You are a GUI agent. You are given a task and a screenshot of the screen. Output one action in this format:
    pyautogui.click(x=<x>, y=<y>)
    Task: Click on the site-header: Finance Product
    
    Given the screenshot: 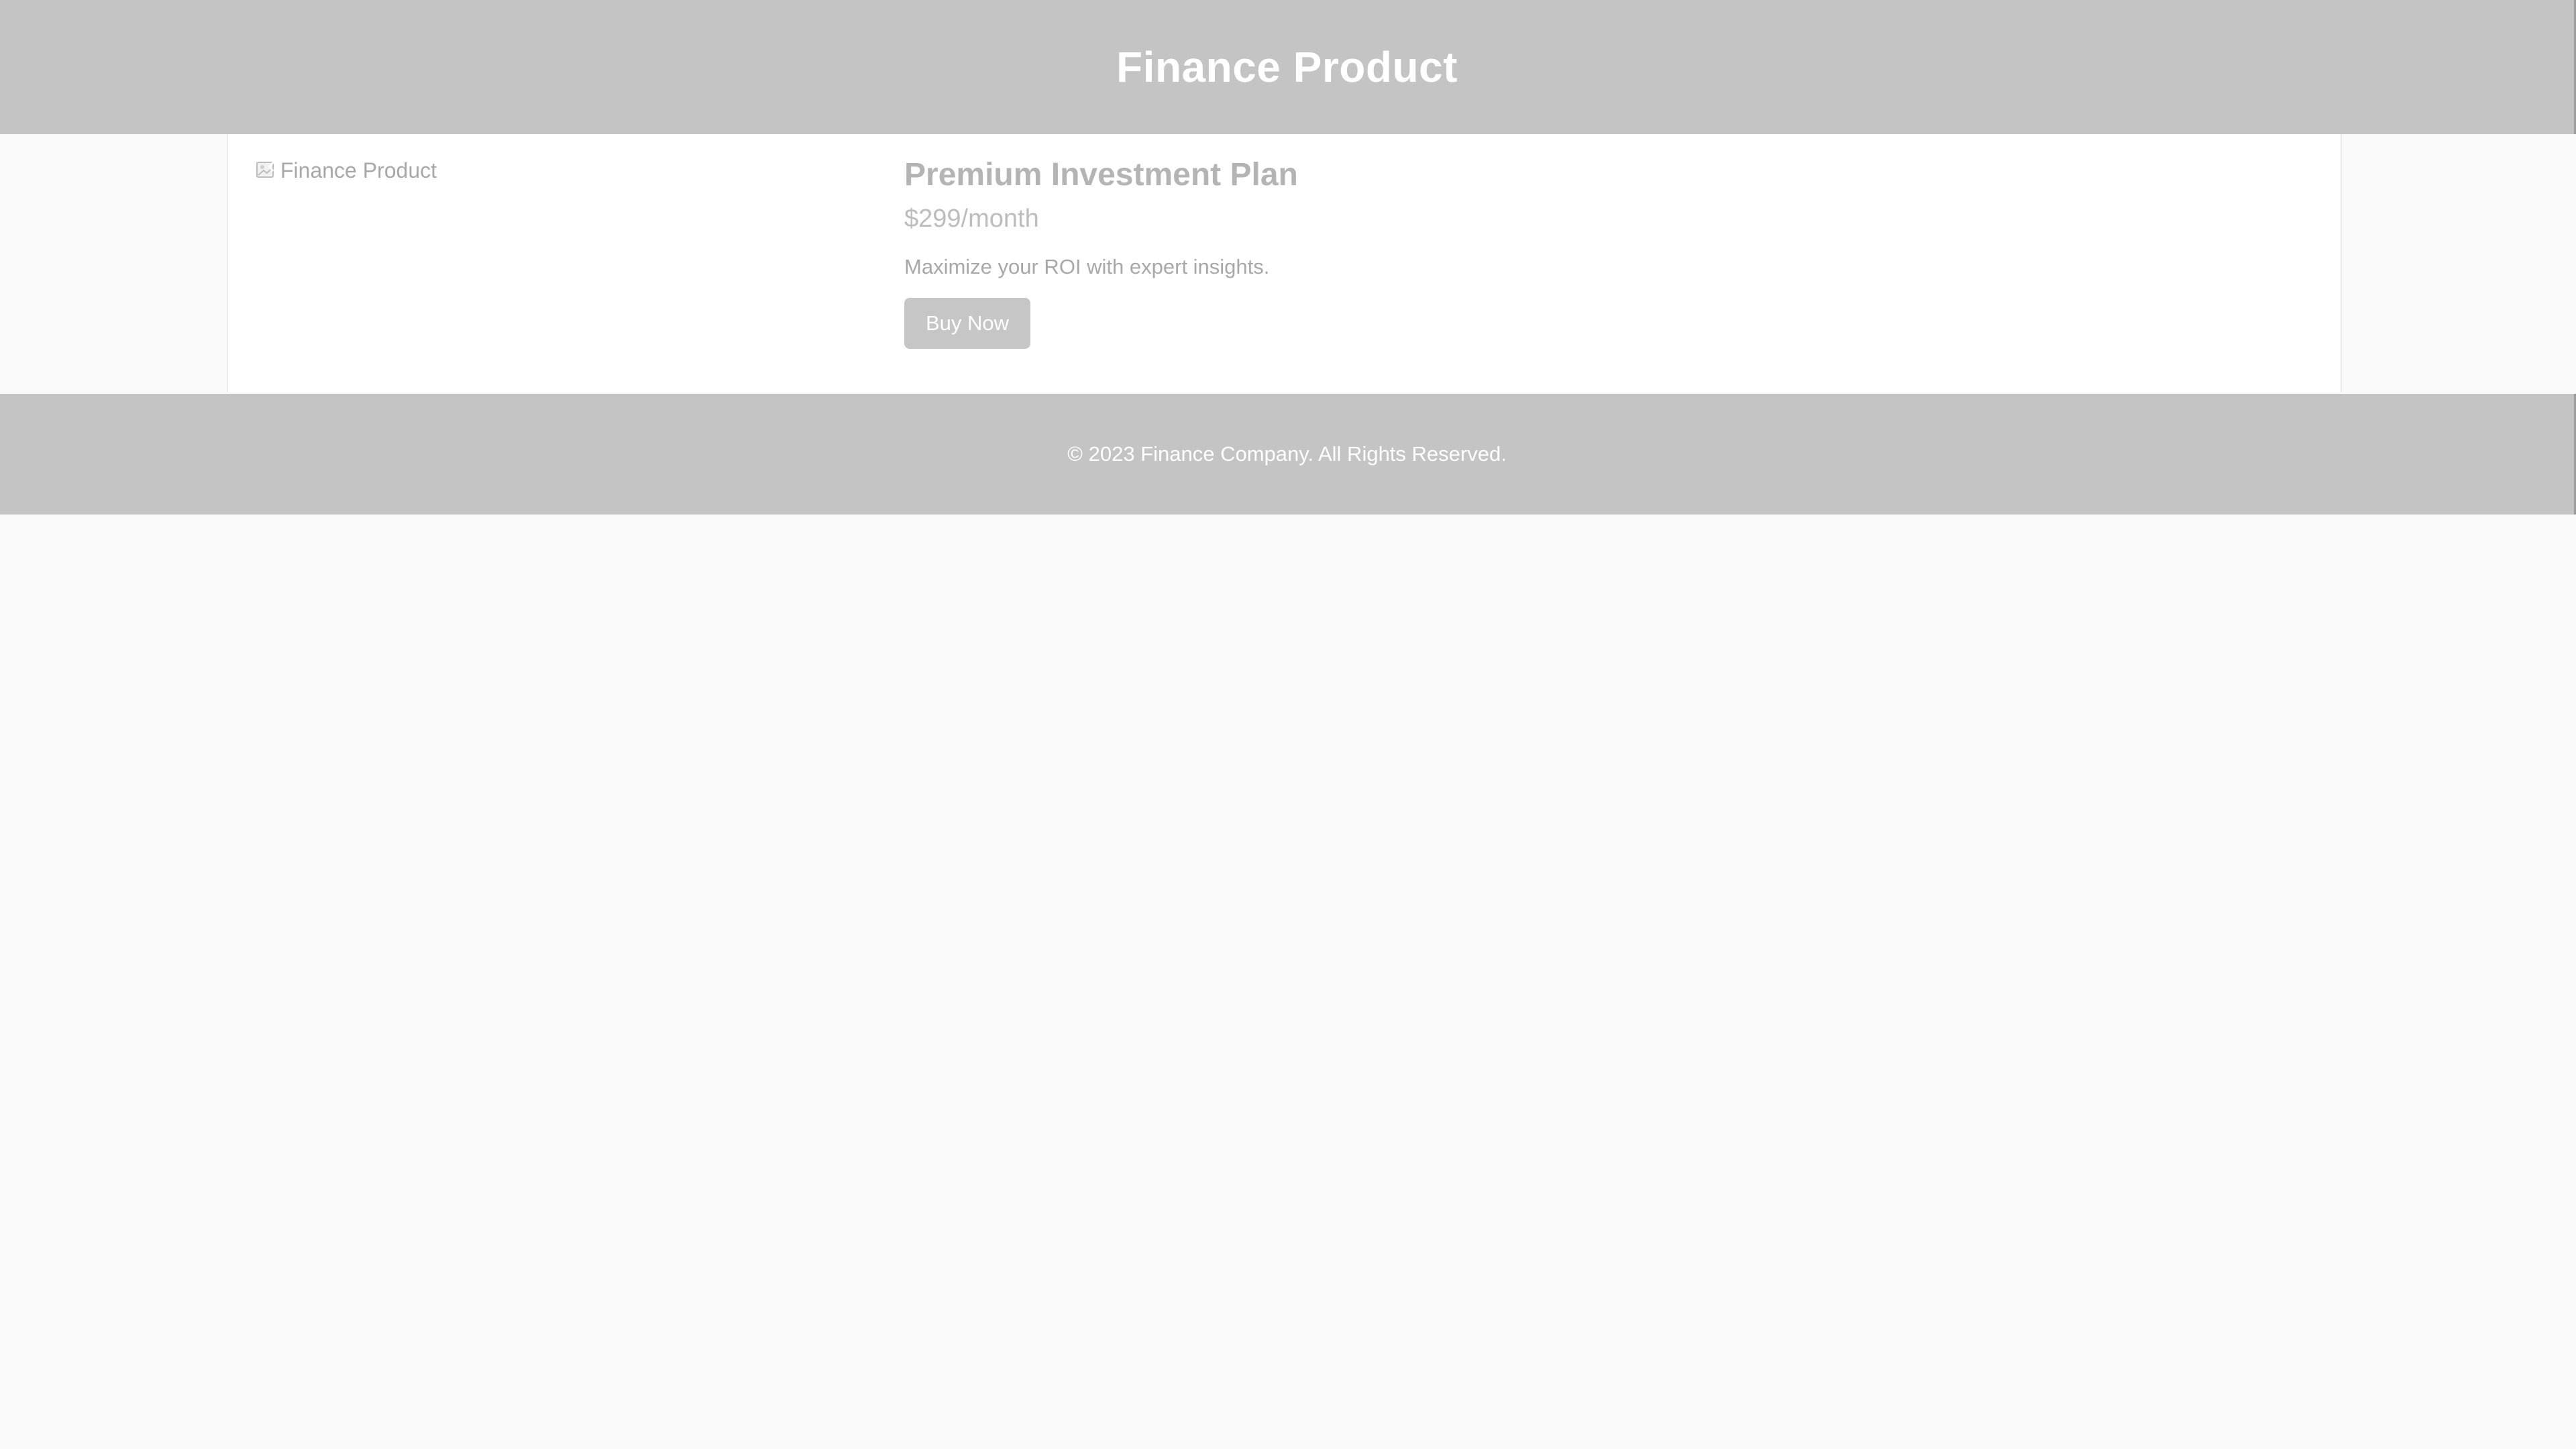 What is the action you would take?
    pyautogui.click(x=1288, y=67)
    